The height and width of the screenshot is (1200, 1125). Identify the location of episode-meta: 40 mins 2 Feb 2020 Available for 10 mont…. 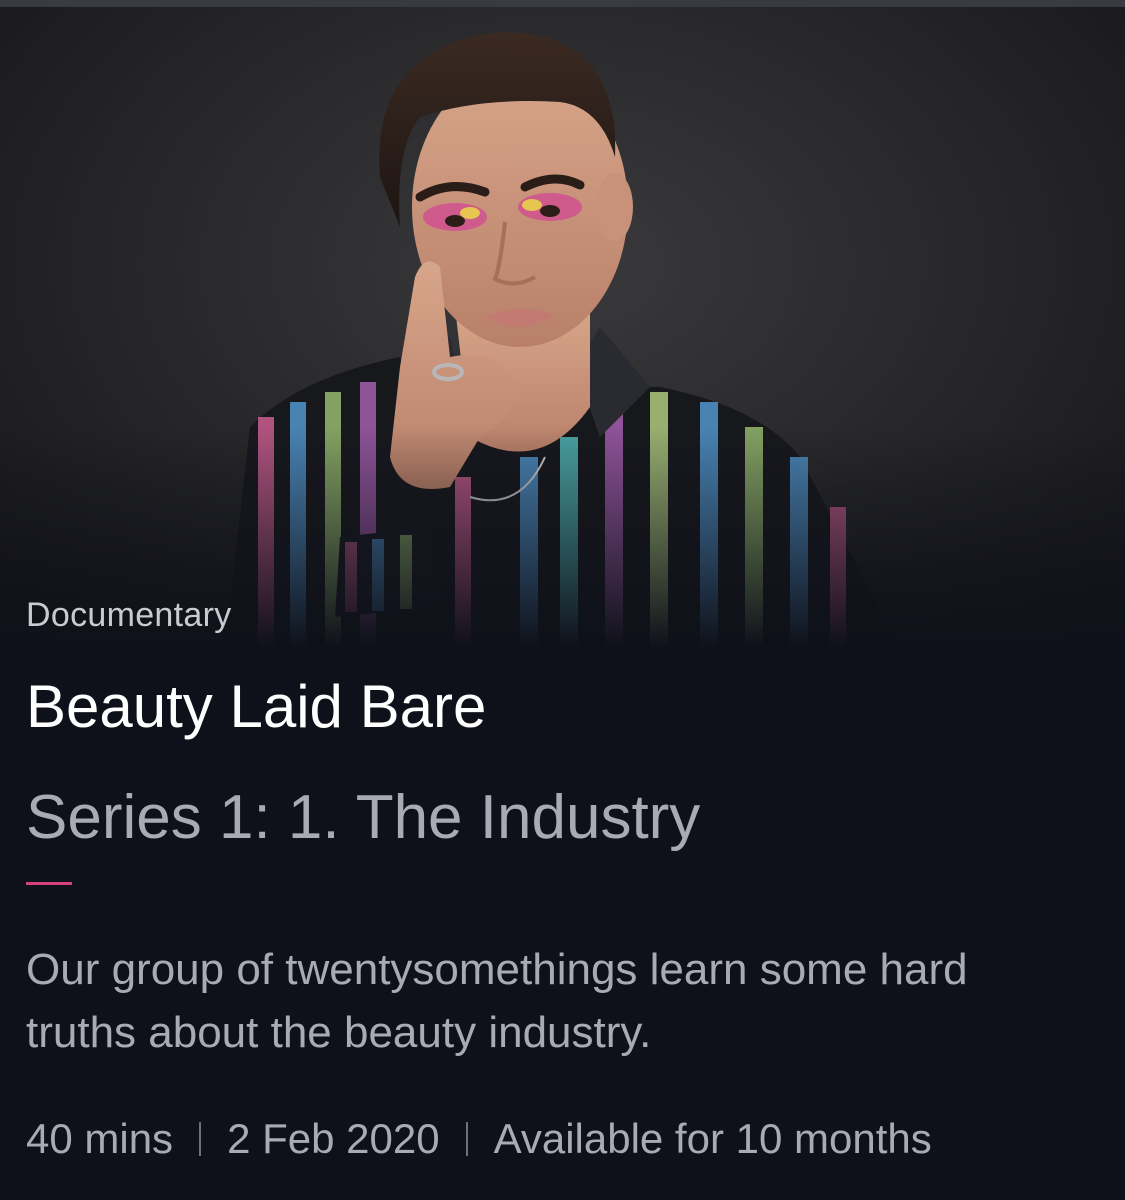
(479, 1139).